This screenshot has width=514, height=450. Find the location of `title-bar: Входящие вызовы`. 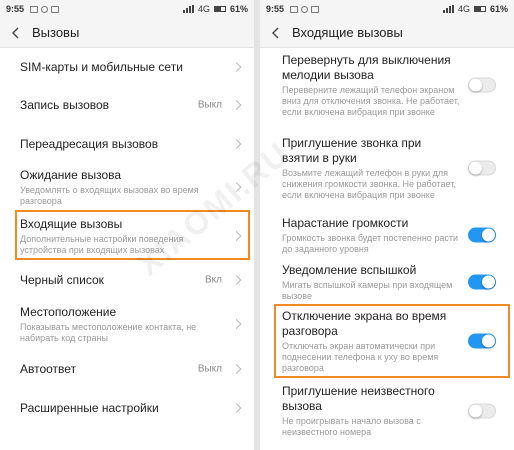

title-bar: Входящие вызовы is located at coordinates (387, 33).